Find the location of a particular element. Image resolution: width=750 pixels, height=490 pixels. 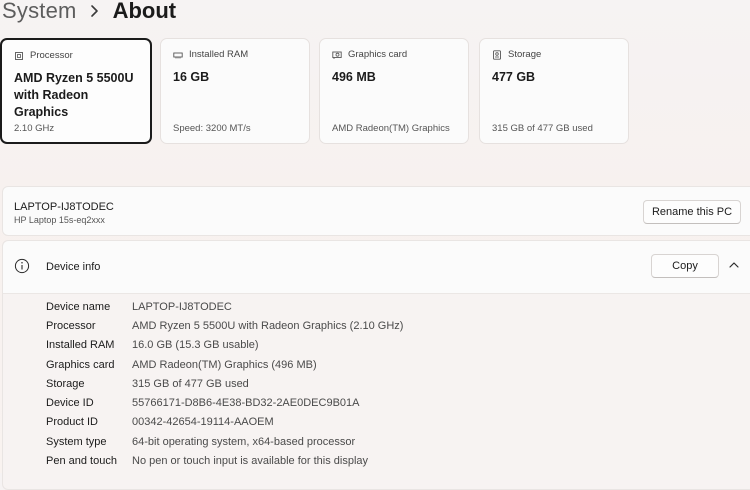

spec-label: System type is located at coordinates (76, 441).